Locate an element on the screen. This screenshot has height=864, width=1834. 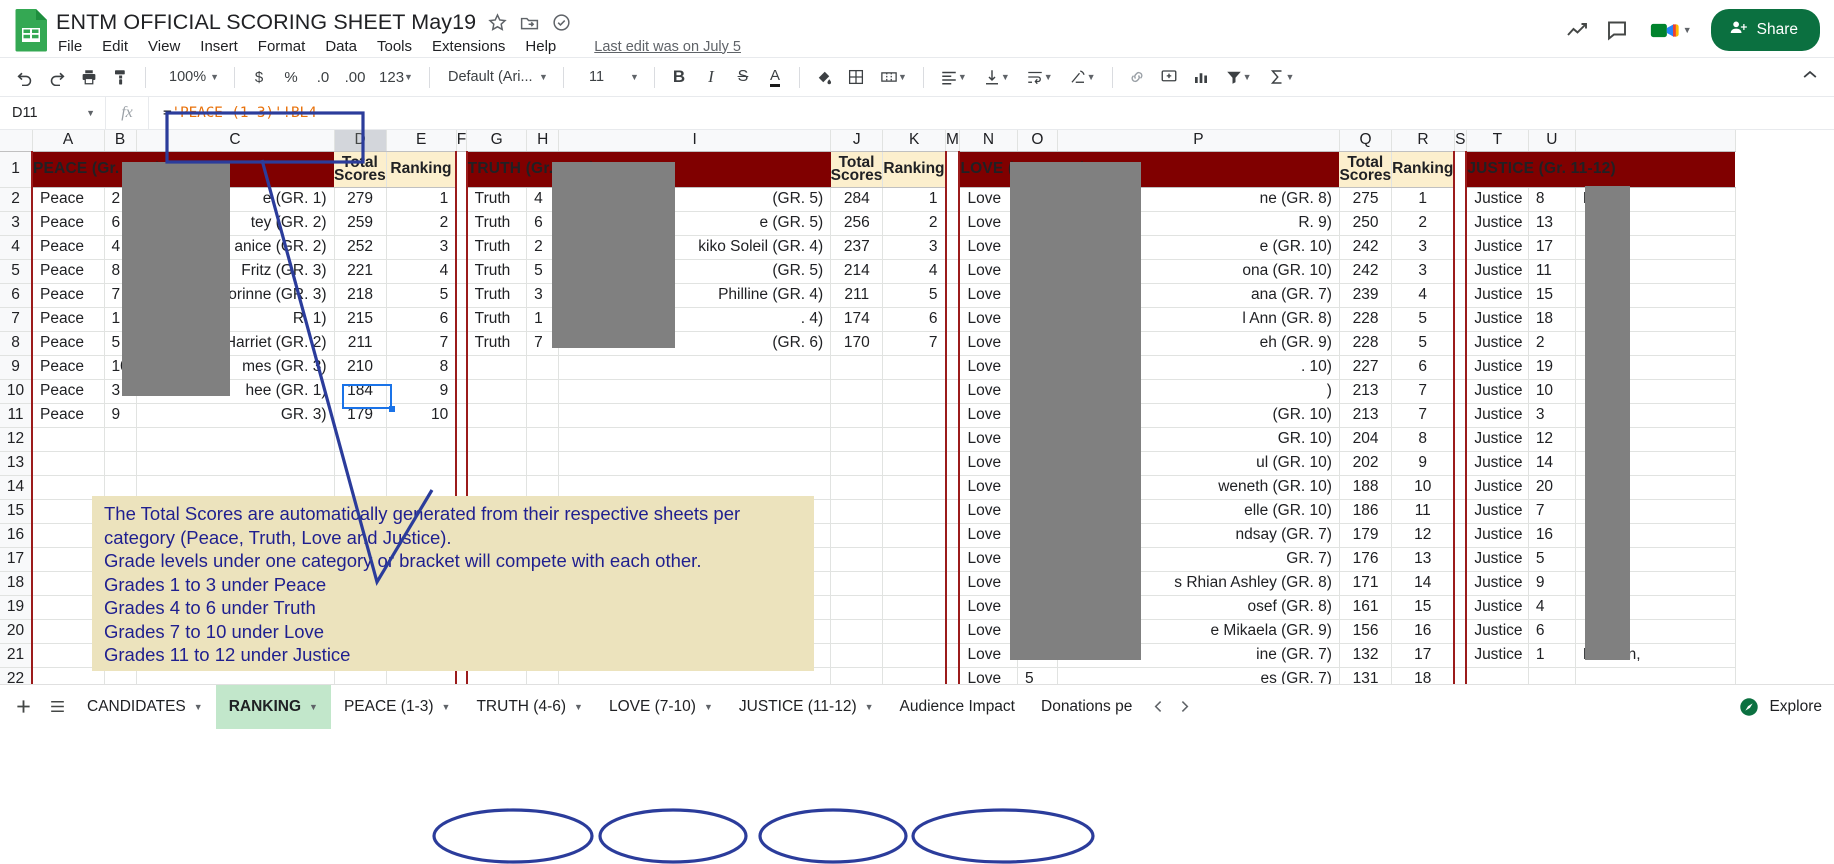
cell-love-total-score: 213 is located at coordinates (1366, 415).